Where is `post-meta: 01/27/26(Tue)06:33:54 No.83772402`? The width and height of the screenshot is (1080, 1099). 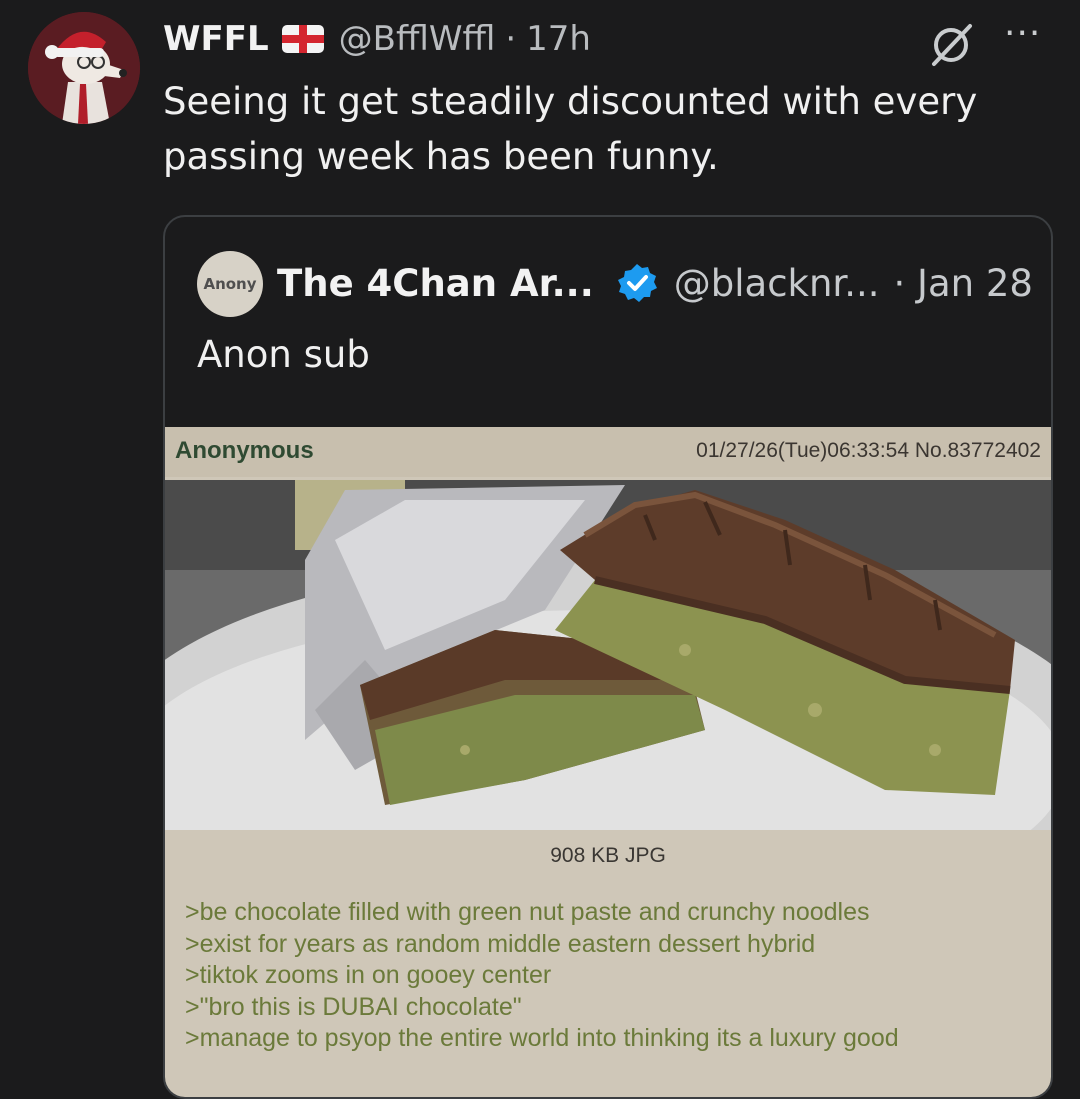 post-meta: 01/27/26(Tue)06:33:54 No.83772402 is located at coordinates (868, 450).